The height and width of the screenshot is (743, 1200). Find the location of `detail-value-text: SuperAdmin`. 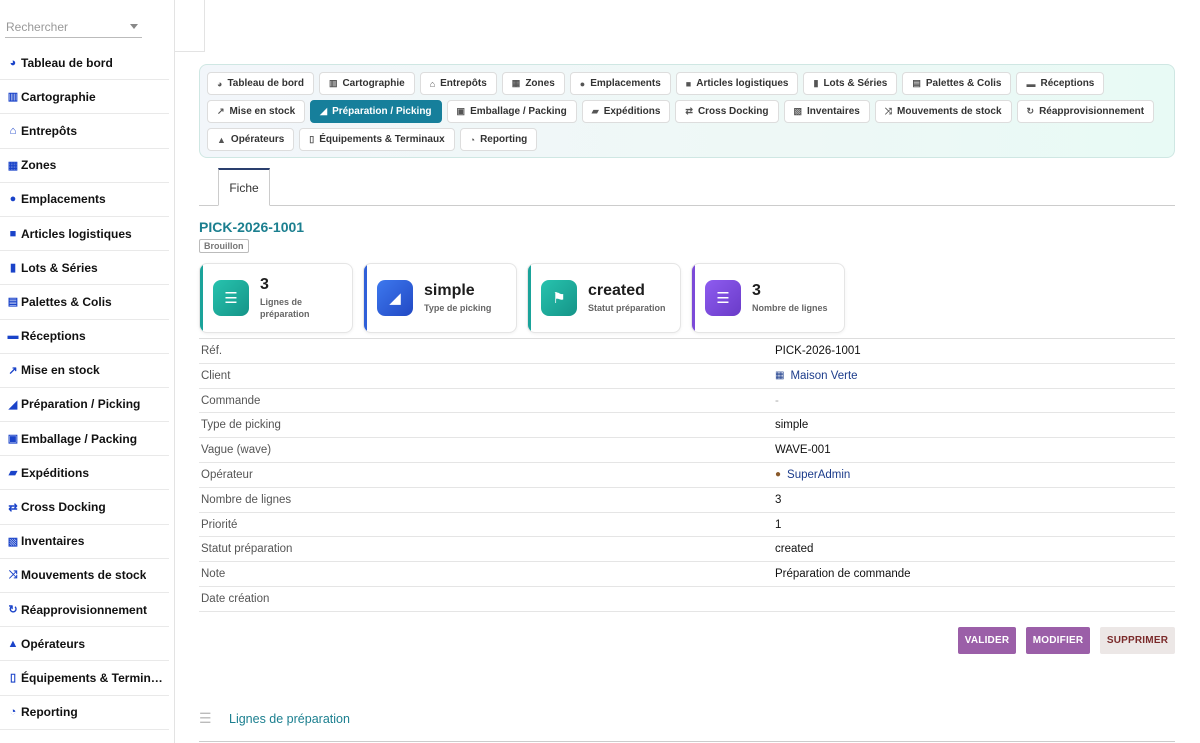

detail-value-text: SuperAdmin is located at coordinates (819, 474).